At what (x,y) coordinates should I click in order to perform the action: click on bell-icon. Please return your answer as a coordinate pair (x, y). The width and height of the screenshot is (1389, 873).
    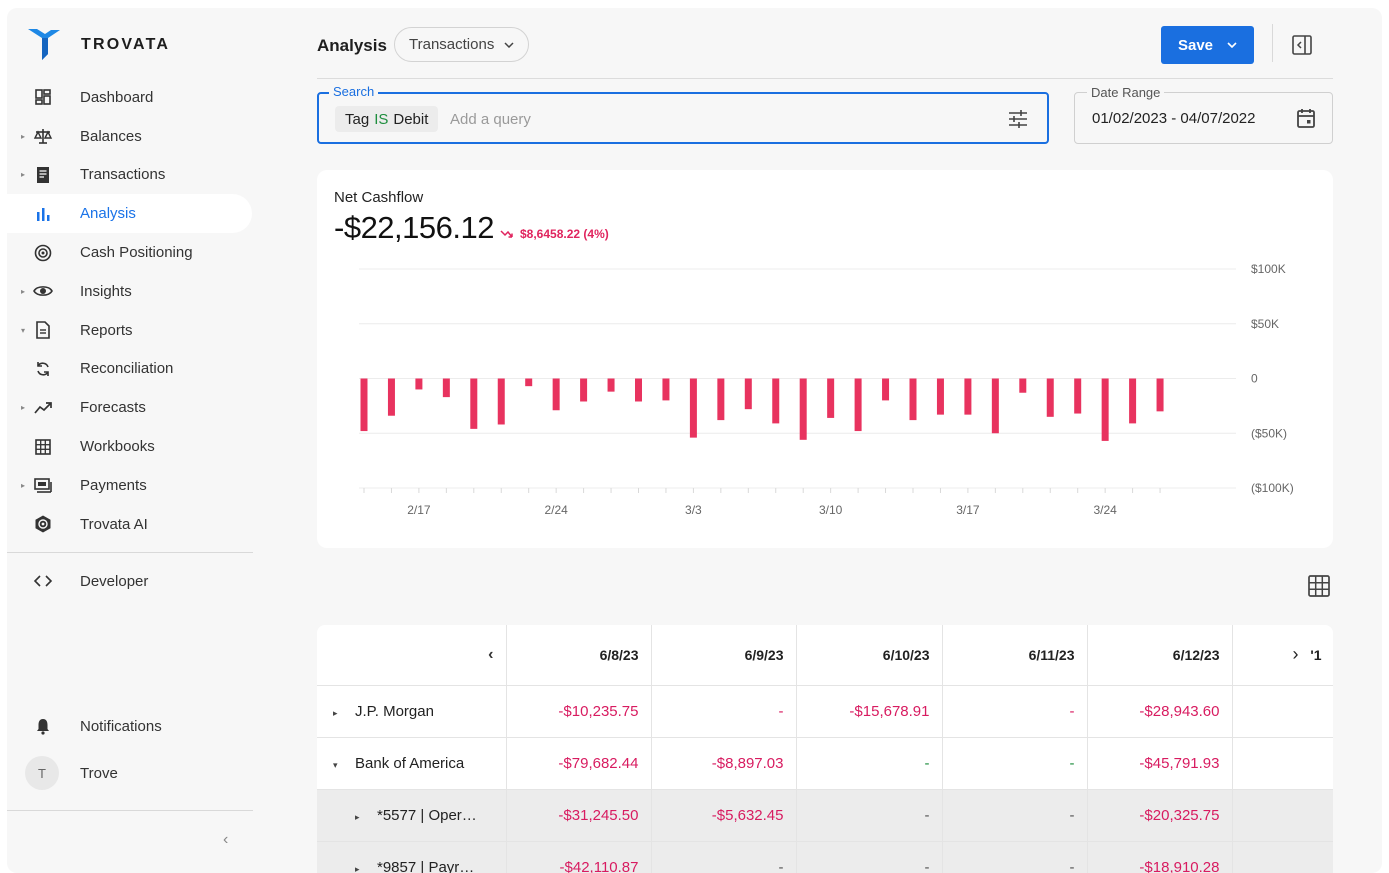
    Looking at the image, I should click on (43, 726).